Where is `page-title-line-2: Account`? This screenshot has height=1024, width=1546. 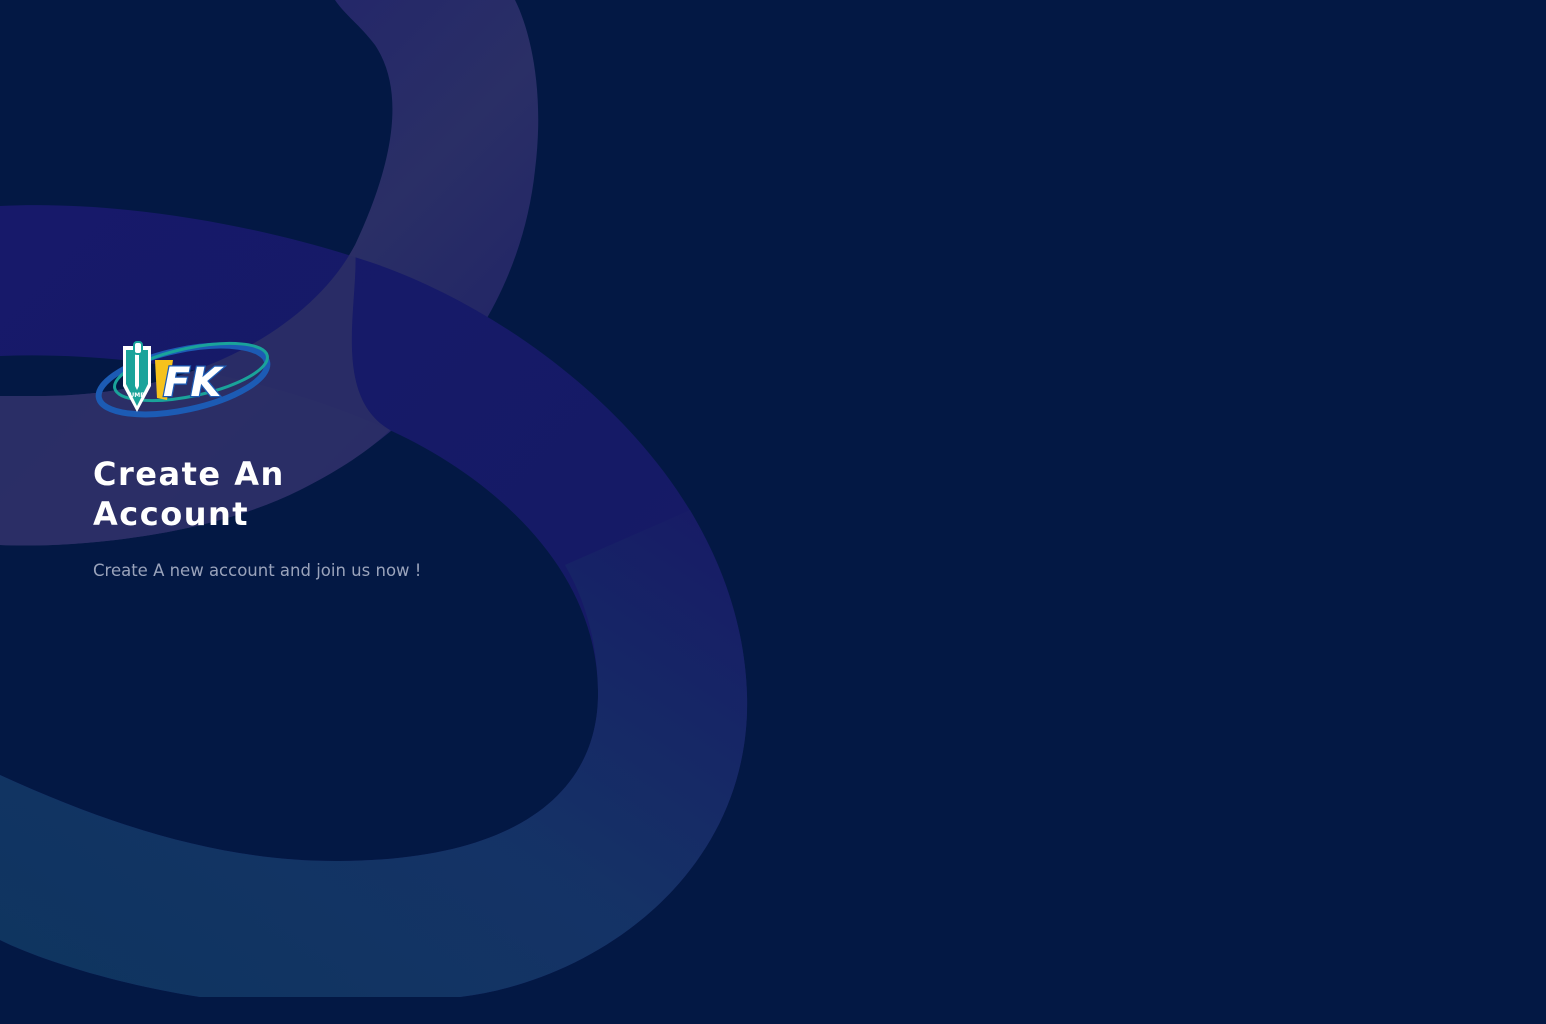 page-title-line-2: Account is located at coordinates (171, 514).